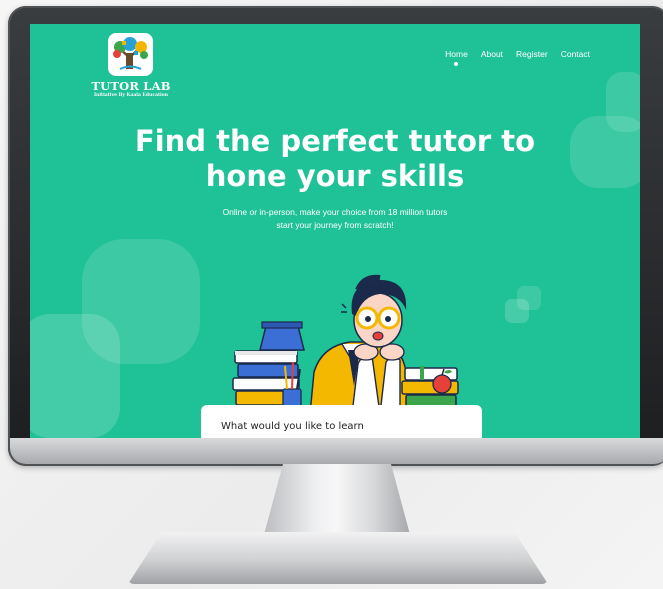 The width and height of the screenshot is (663, 589). What do you see at coordinates (456, 54) in the screenshot?
I see `nav-home-label: Home` at bounding box center [456, 54].